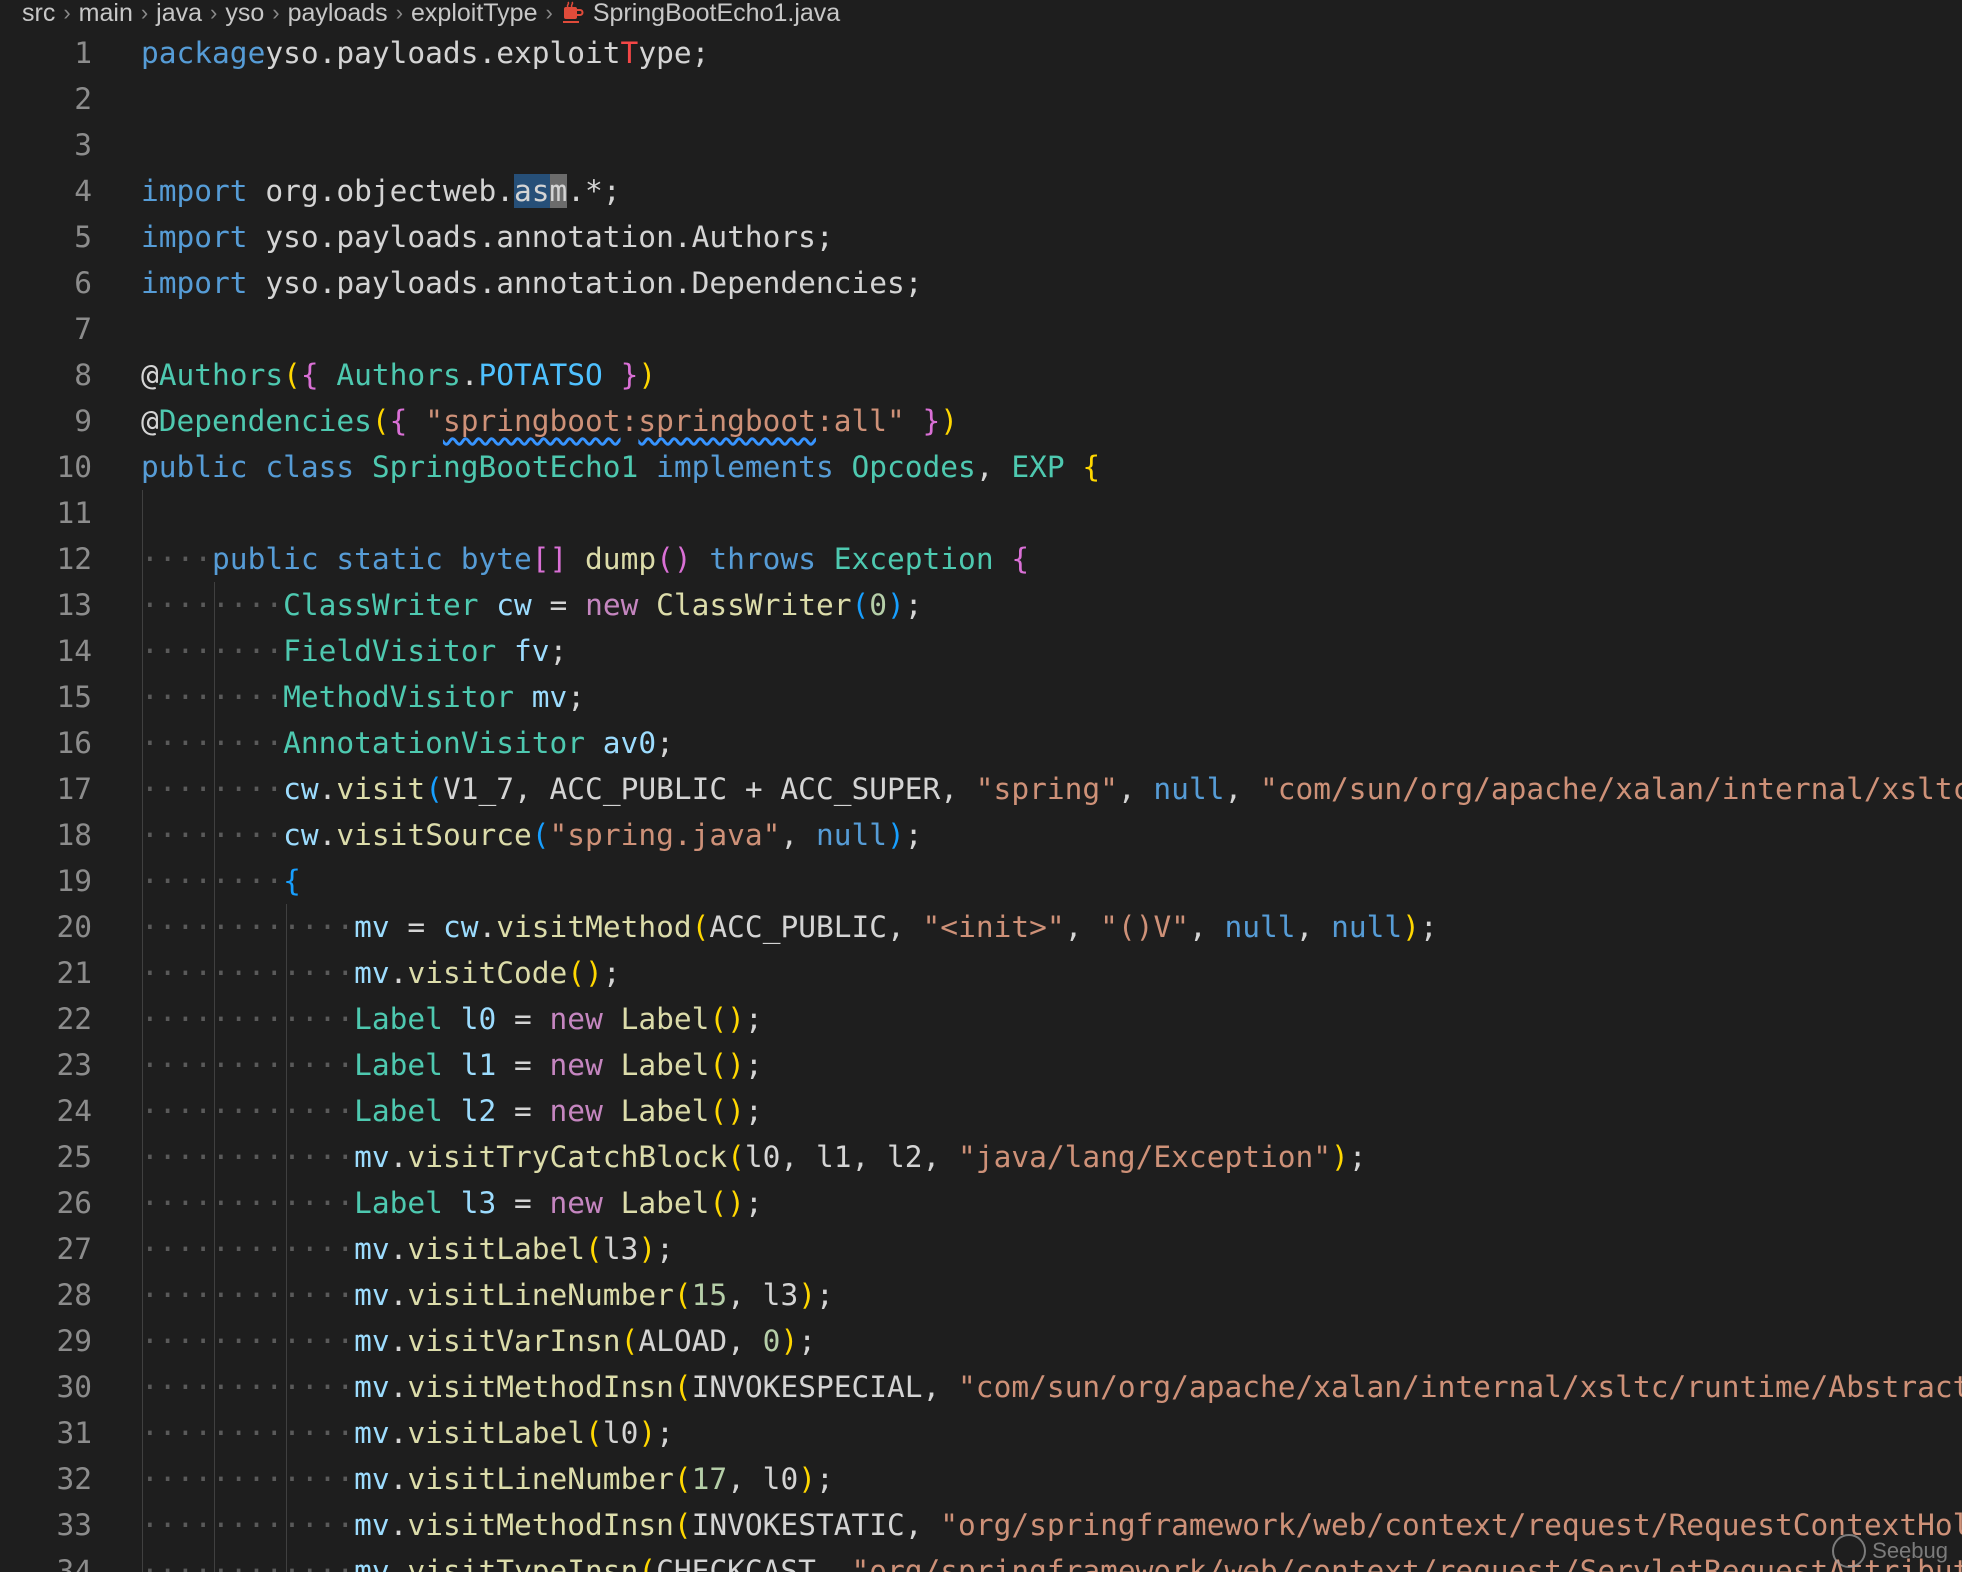  Describe the element at coordinates (981, 1019) in the screenshot. I see `code-line: 22 ············Label l0 = new Label();` at that location.